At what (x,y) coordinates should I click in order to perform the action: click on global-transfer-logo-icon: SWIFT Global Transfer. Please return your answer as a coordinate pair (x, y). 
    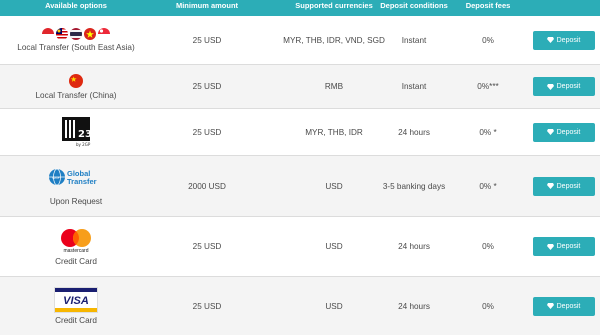
    Looking at the image, I should click on (73, 177).